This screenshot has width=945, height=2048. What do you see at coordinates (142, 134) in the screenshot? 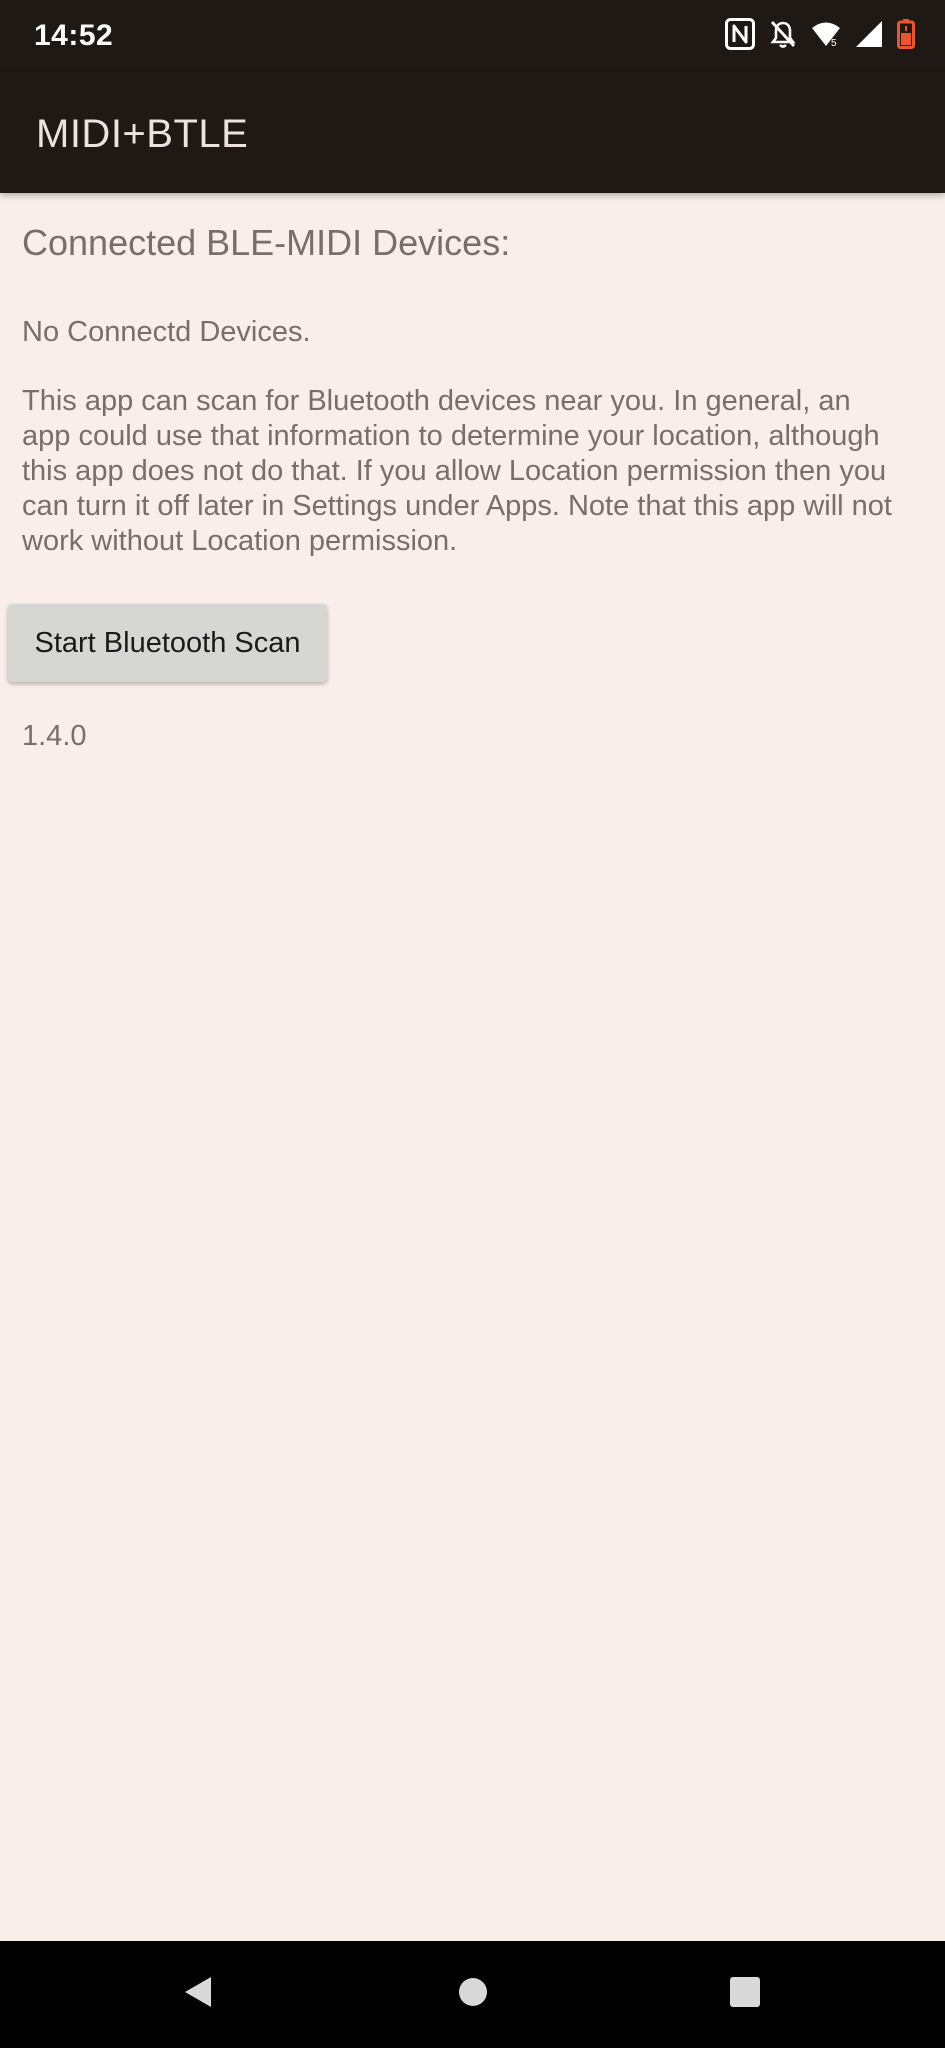
I see `app-title: MIDI+BTLE` at bounding box center [142, 134].